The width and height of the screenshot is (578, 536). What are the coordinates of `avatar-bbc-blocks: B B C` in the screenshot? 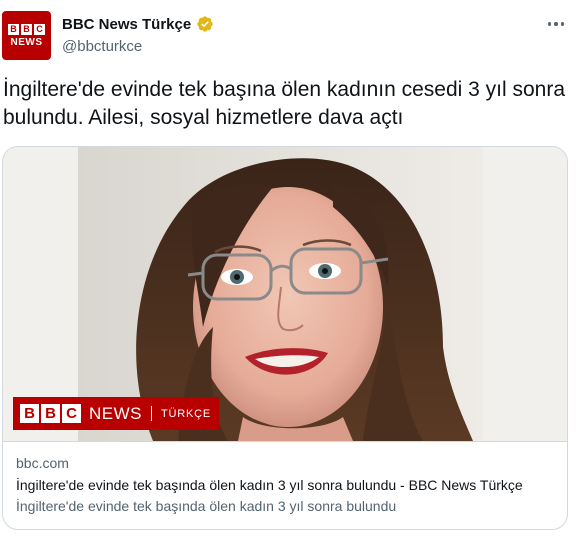 It's located at (26, 29).